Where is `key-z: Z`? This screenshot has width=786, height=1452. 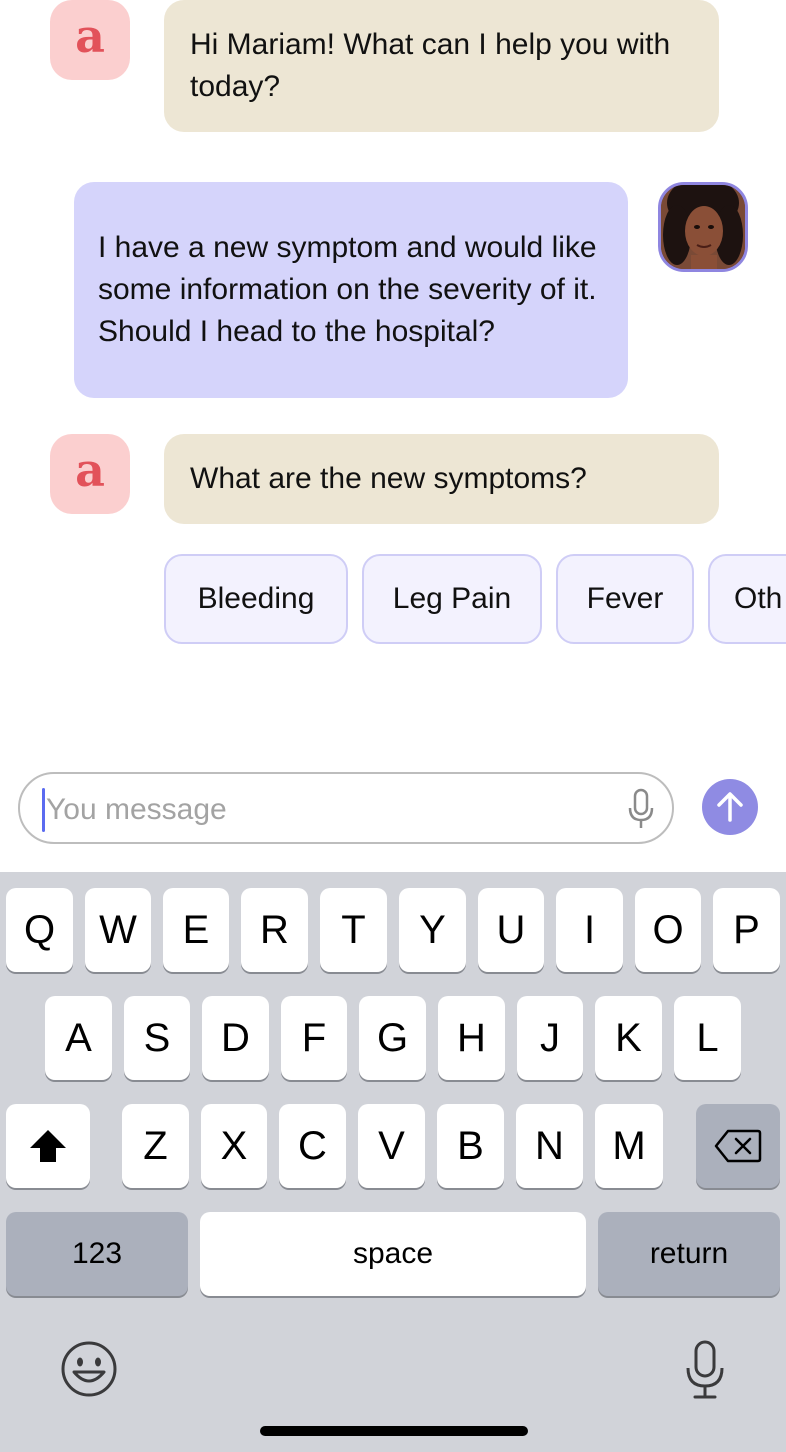
key-z: Z is located at coordinates (155, 1146).